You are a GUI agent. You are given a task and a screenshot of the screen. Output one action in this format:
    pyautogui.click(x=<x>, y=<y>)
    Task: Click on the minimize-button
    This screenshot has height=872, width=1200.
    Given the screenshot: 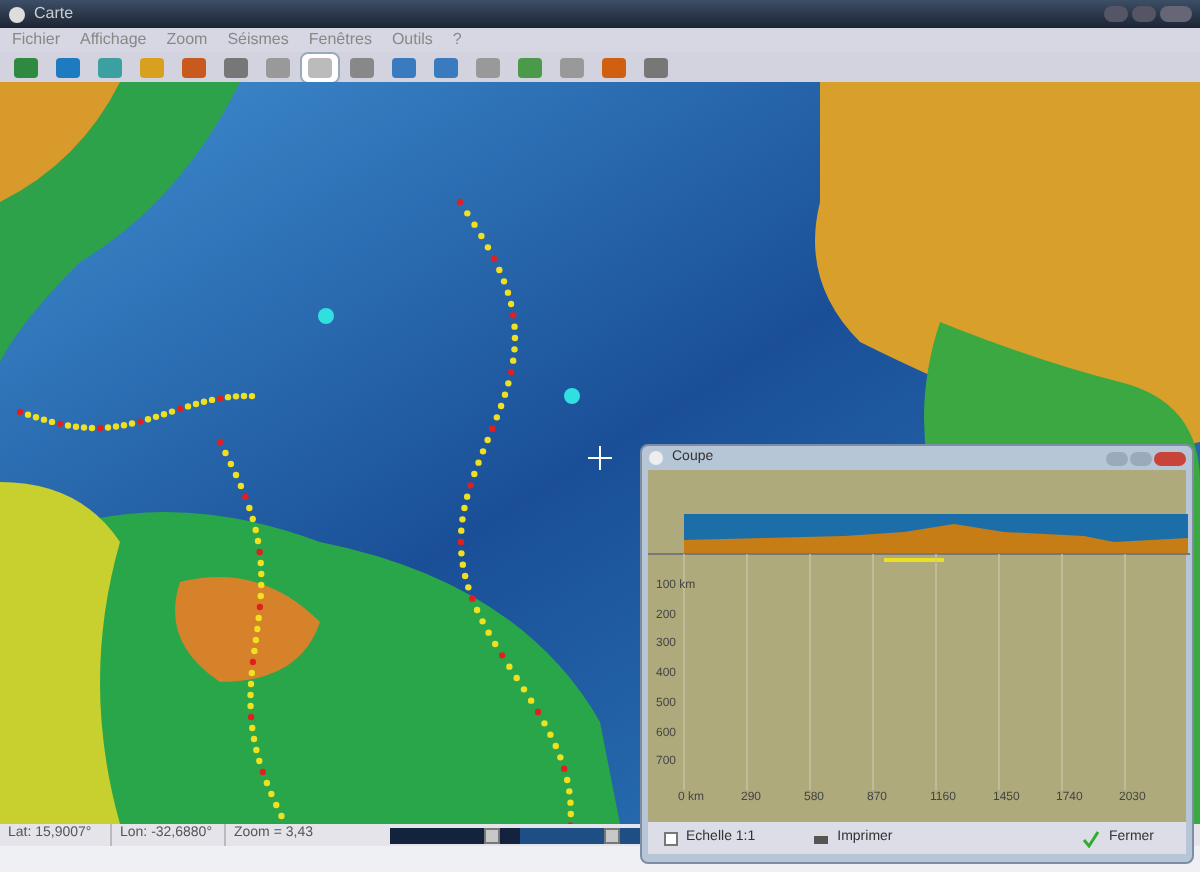 What is the action you would take?
    pyautogui.click(x=1116, y=14)
    